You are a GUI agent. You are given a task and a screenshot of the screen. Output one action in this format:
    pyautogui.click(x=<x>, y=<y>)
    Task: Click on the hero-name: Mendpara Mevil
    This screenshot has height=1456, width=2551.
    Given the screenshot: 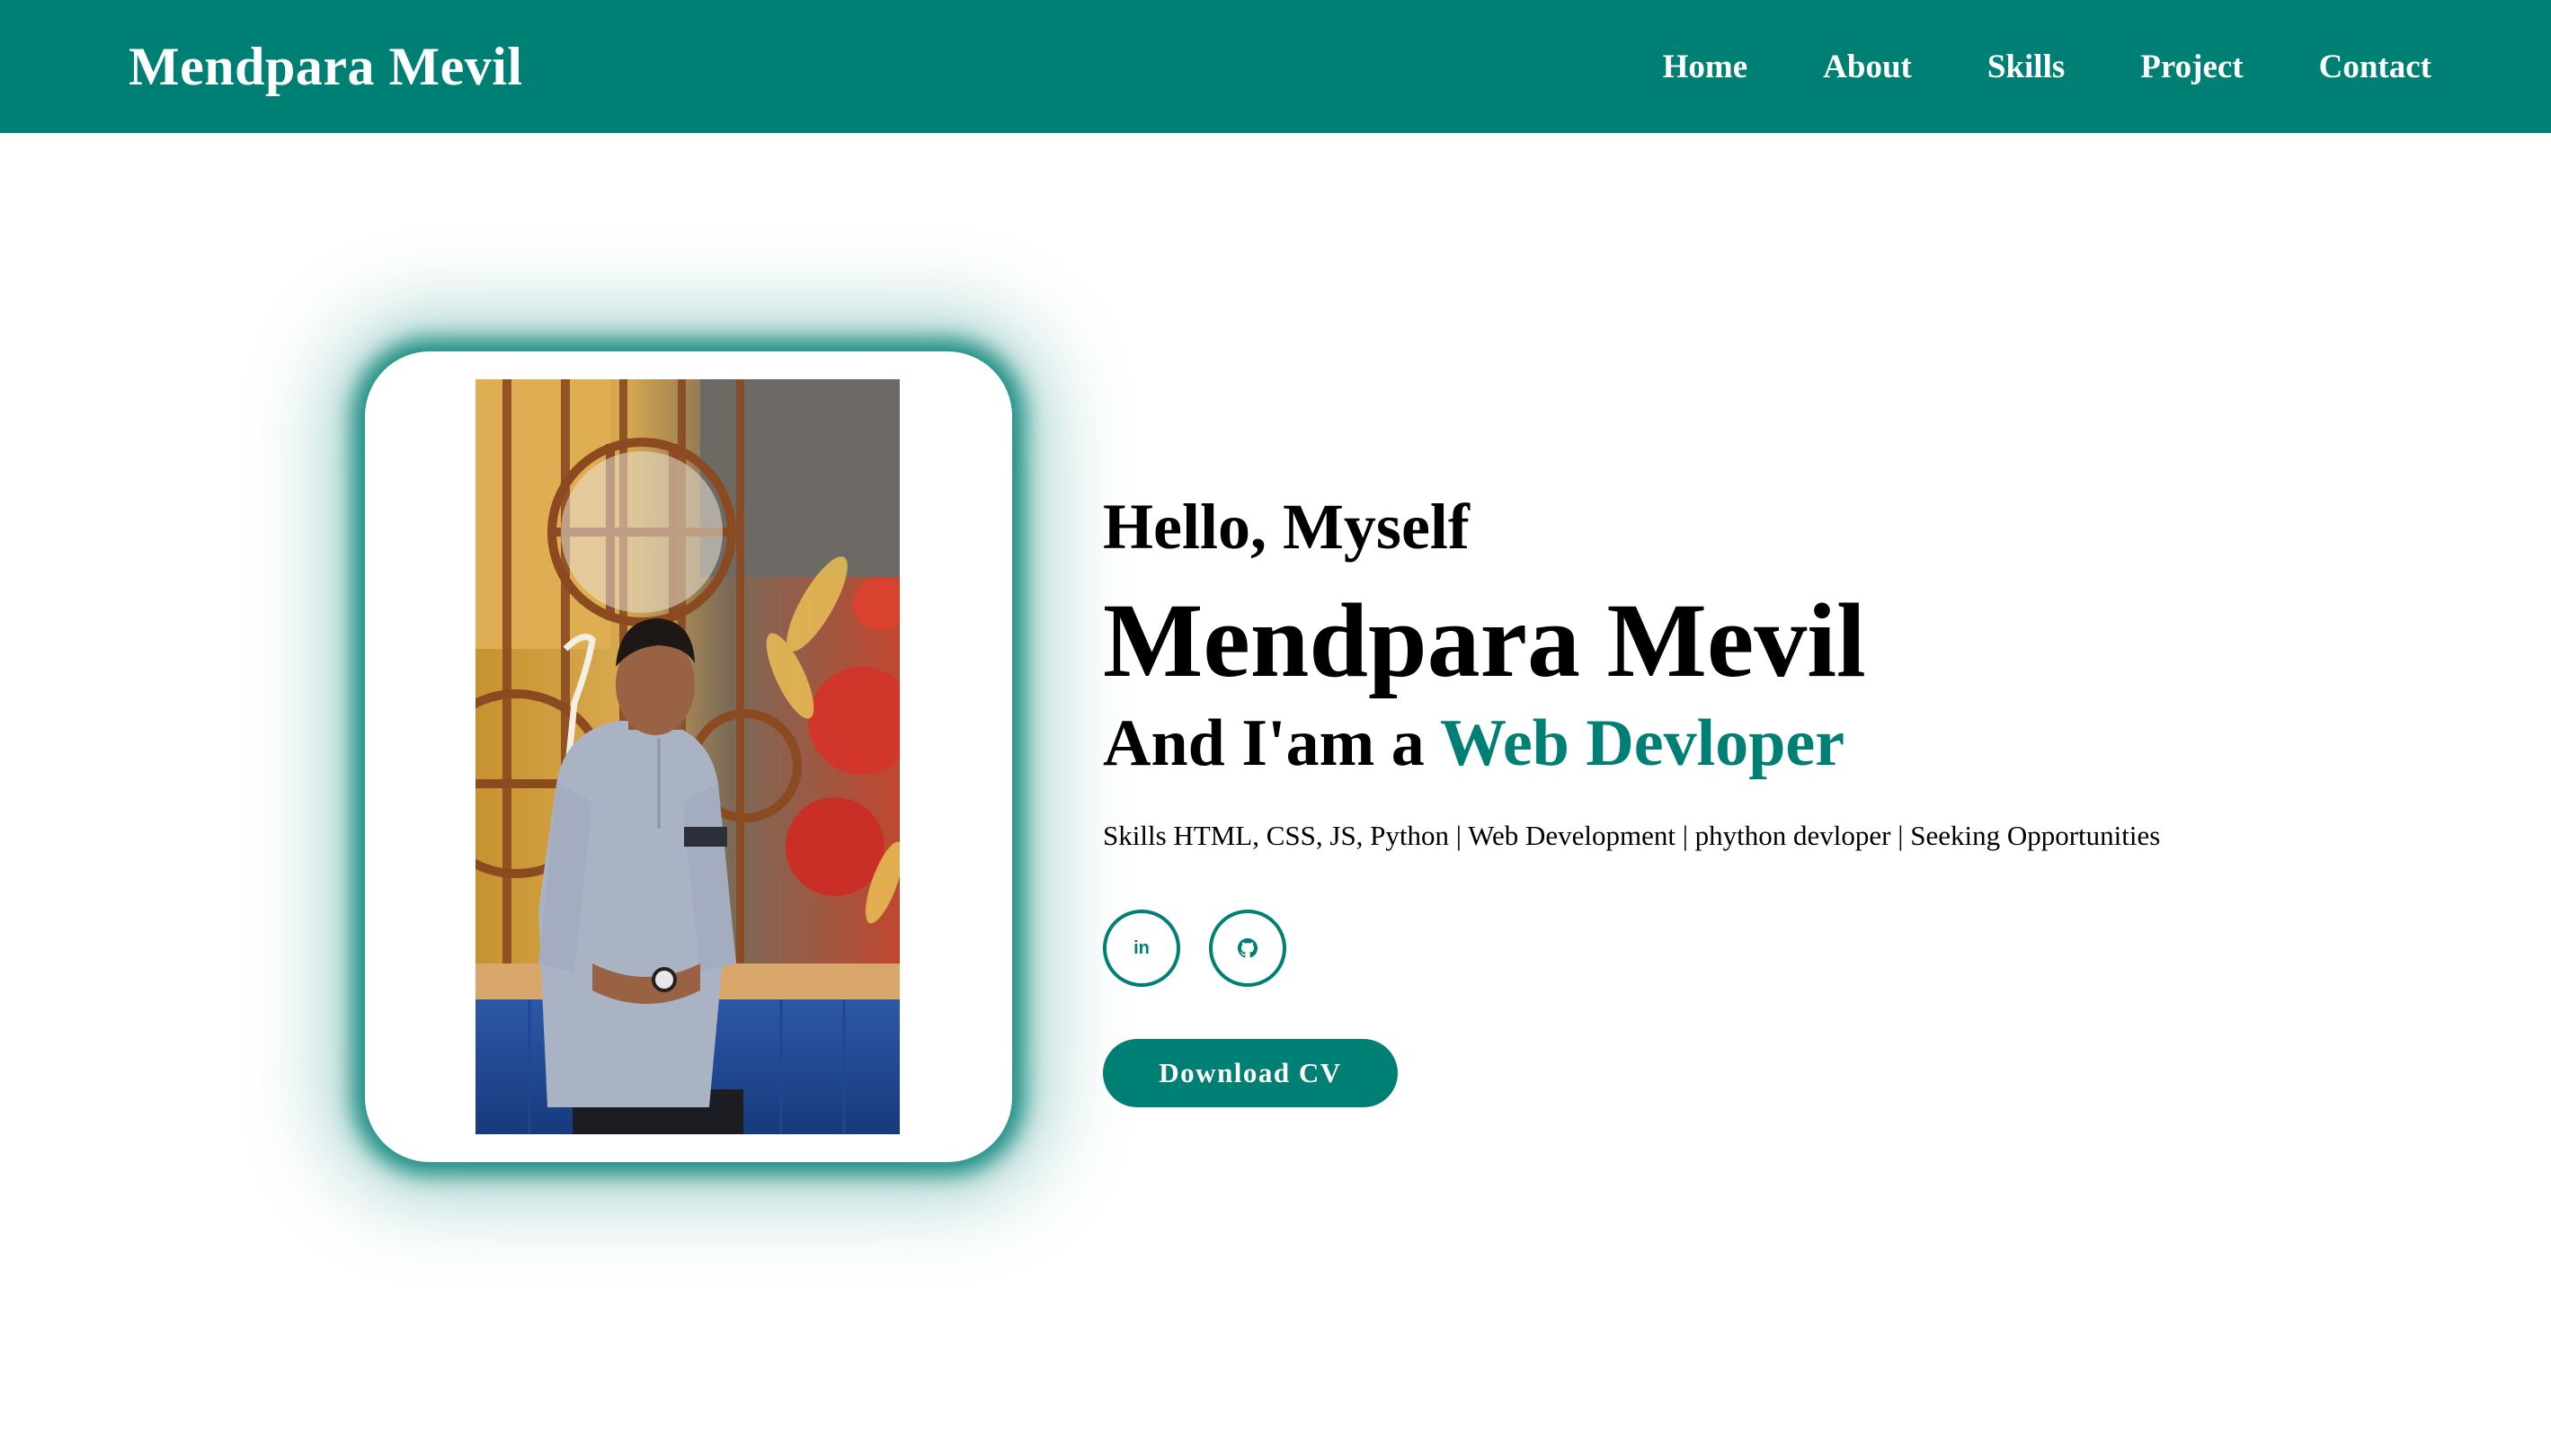 What is the action you would take?
    pyautogui.click(x=1484, y=641)
    